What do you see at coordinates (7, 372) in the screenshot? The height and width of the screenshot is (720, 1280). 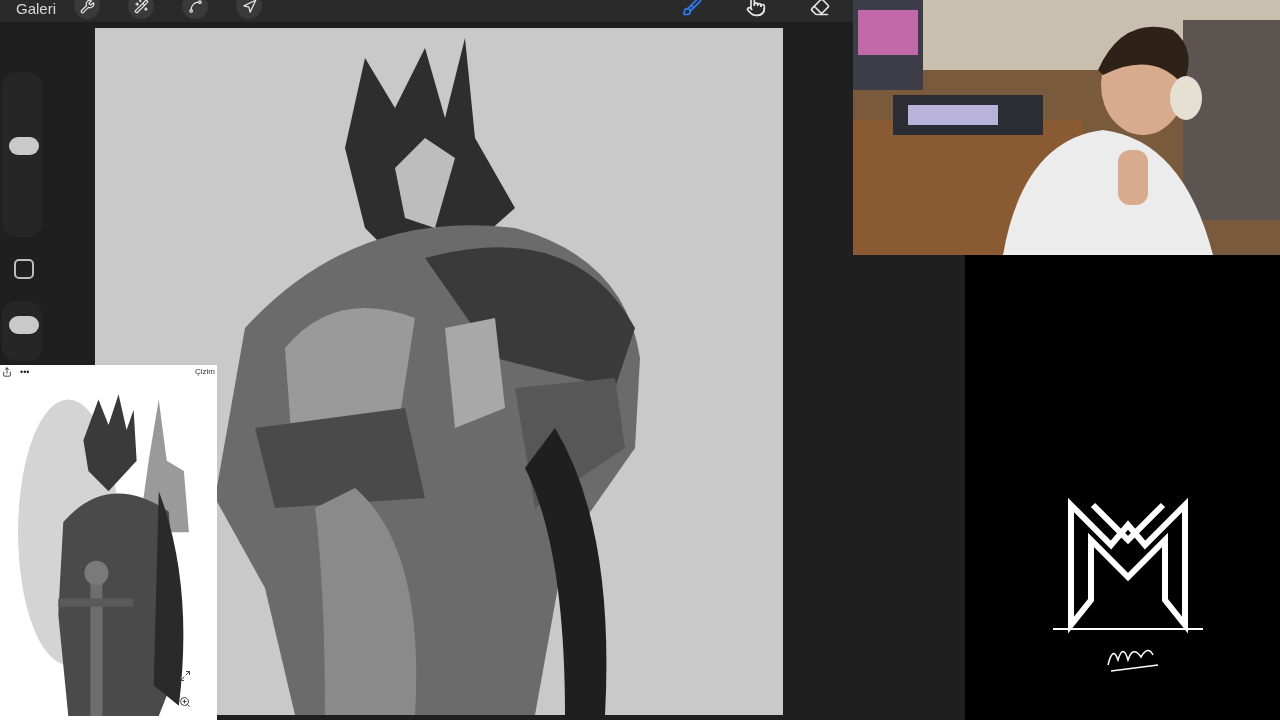 I see `share-icon` at bounding box center [7, 372].